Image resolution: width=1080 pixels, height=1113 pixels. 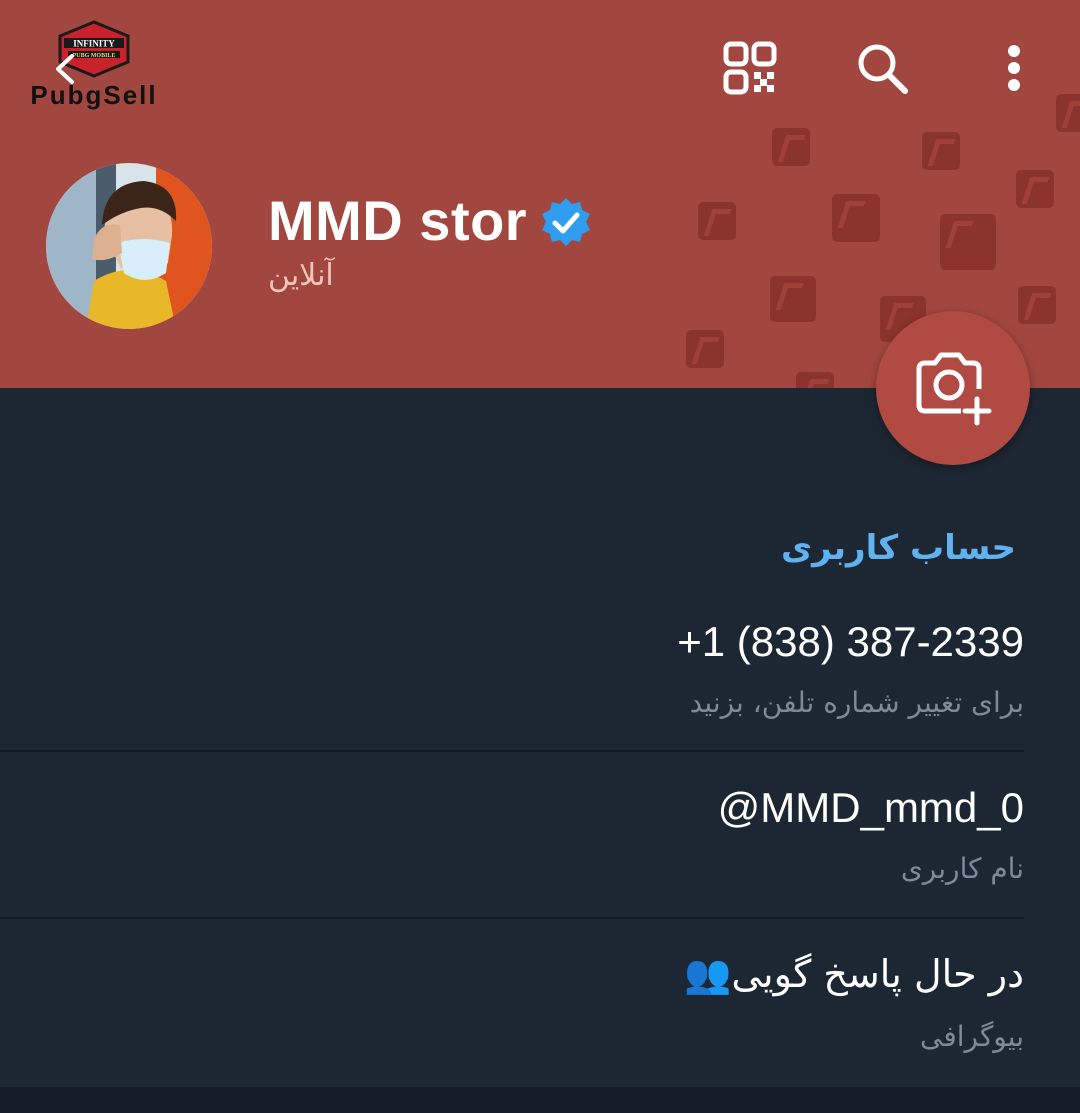 What do you see at coordinates (898, 548) in the screenshot?
I see `account-section-title: حساب کاربری` at bounding box center [898, 548].